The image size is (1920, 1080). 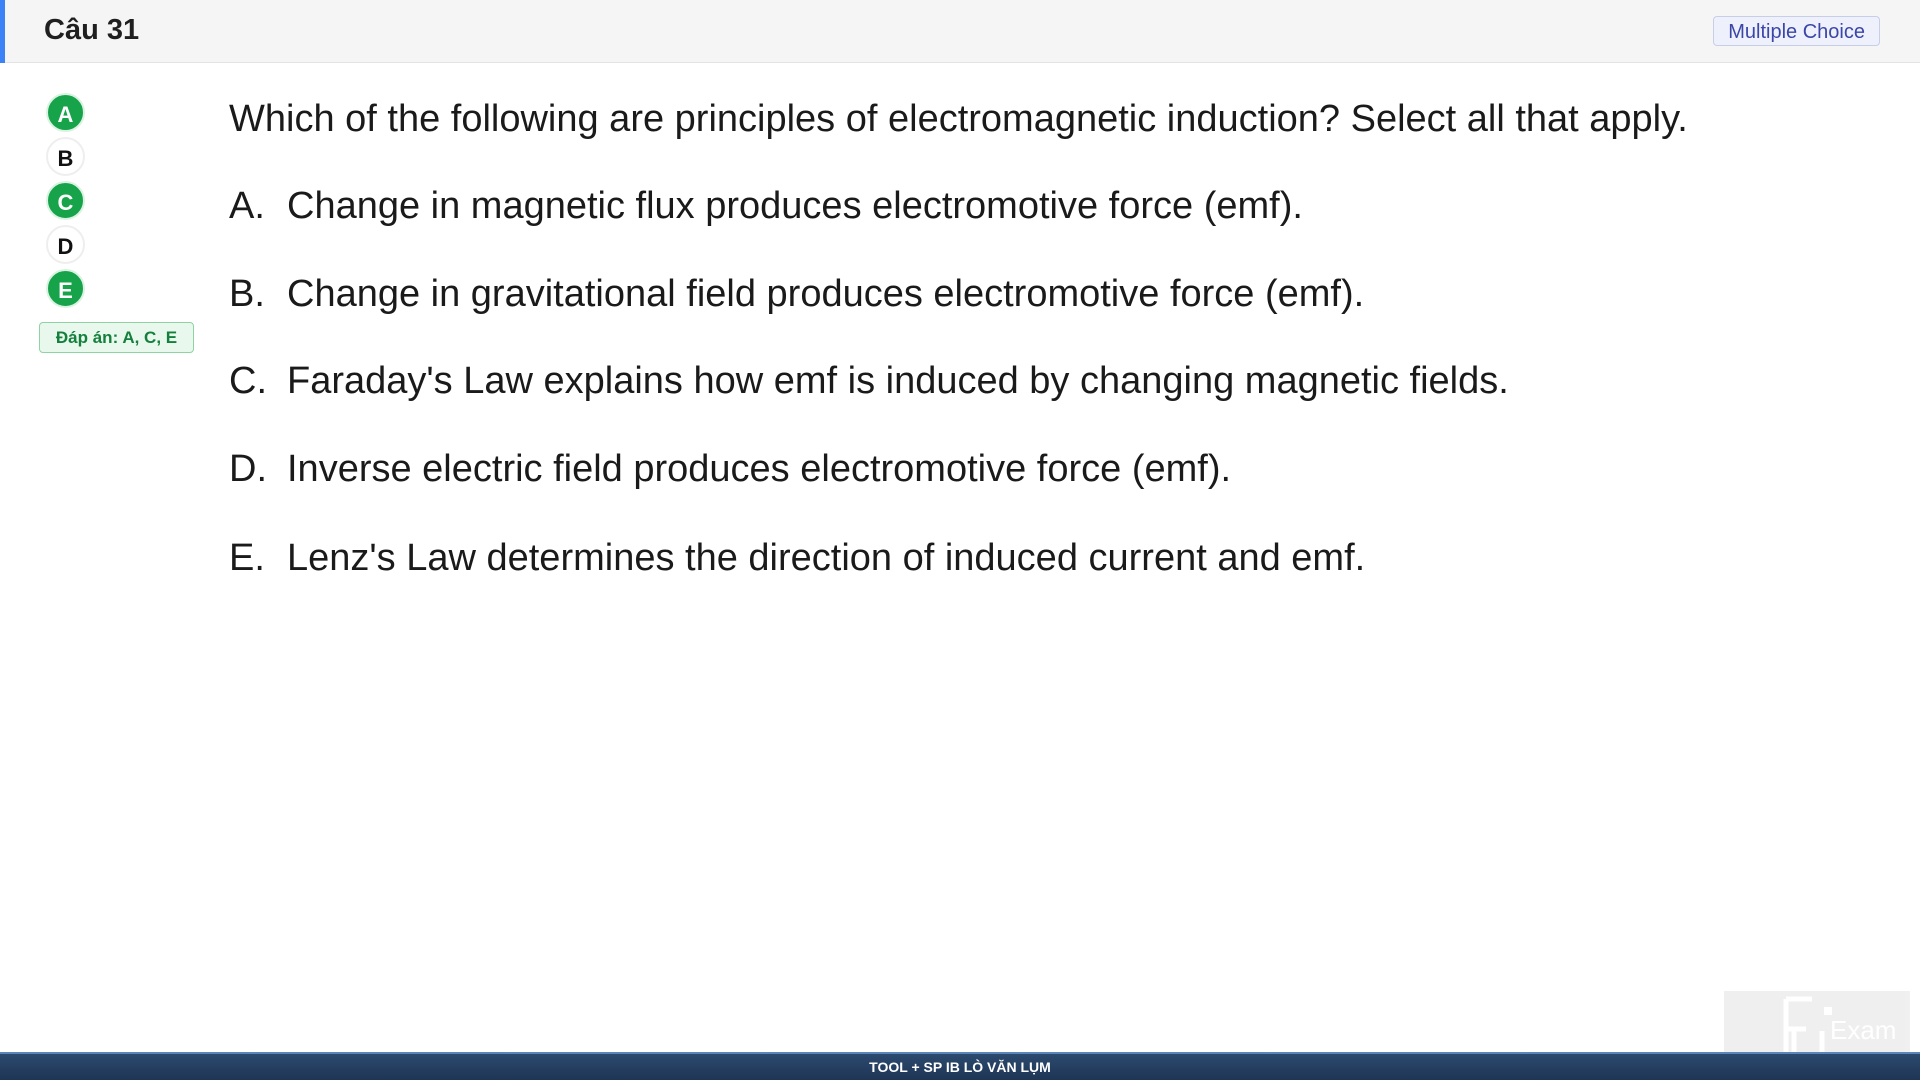 What do you see at coordinates (65, 112) in the screenshot?
I see `option-a-indicator: A` at bounding box center [65, 112].